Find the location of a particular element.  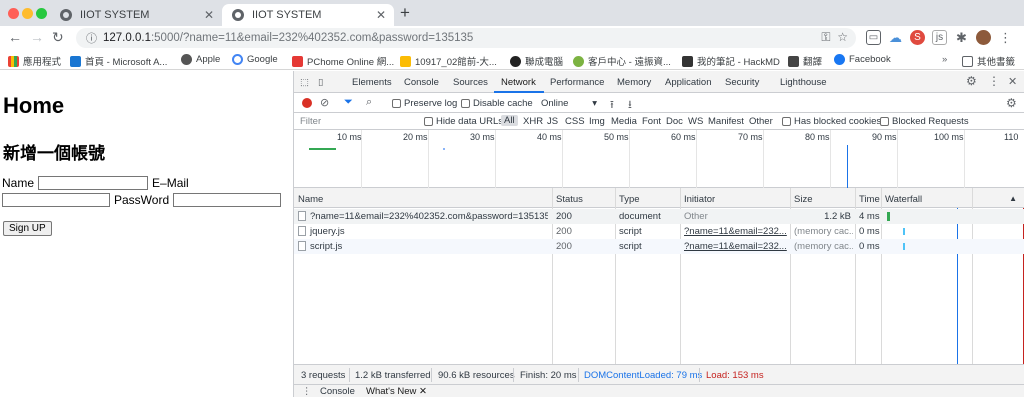

browser-tab-2: IIOT SYSTEM ✕ is located at coordinates (308, 15).